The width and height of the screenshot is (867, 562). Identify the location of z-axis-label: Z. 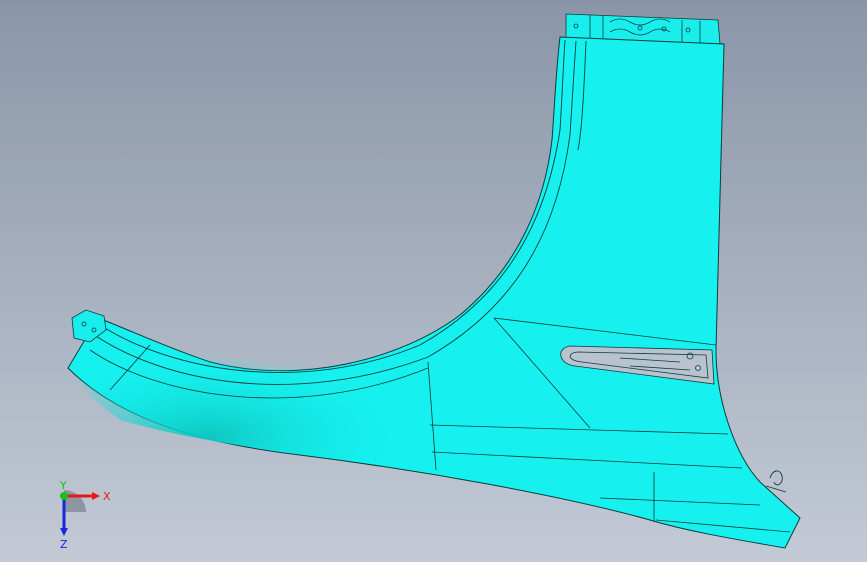
(64, 544).